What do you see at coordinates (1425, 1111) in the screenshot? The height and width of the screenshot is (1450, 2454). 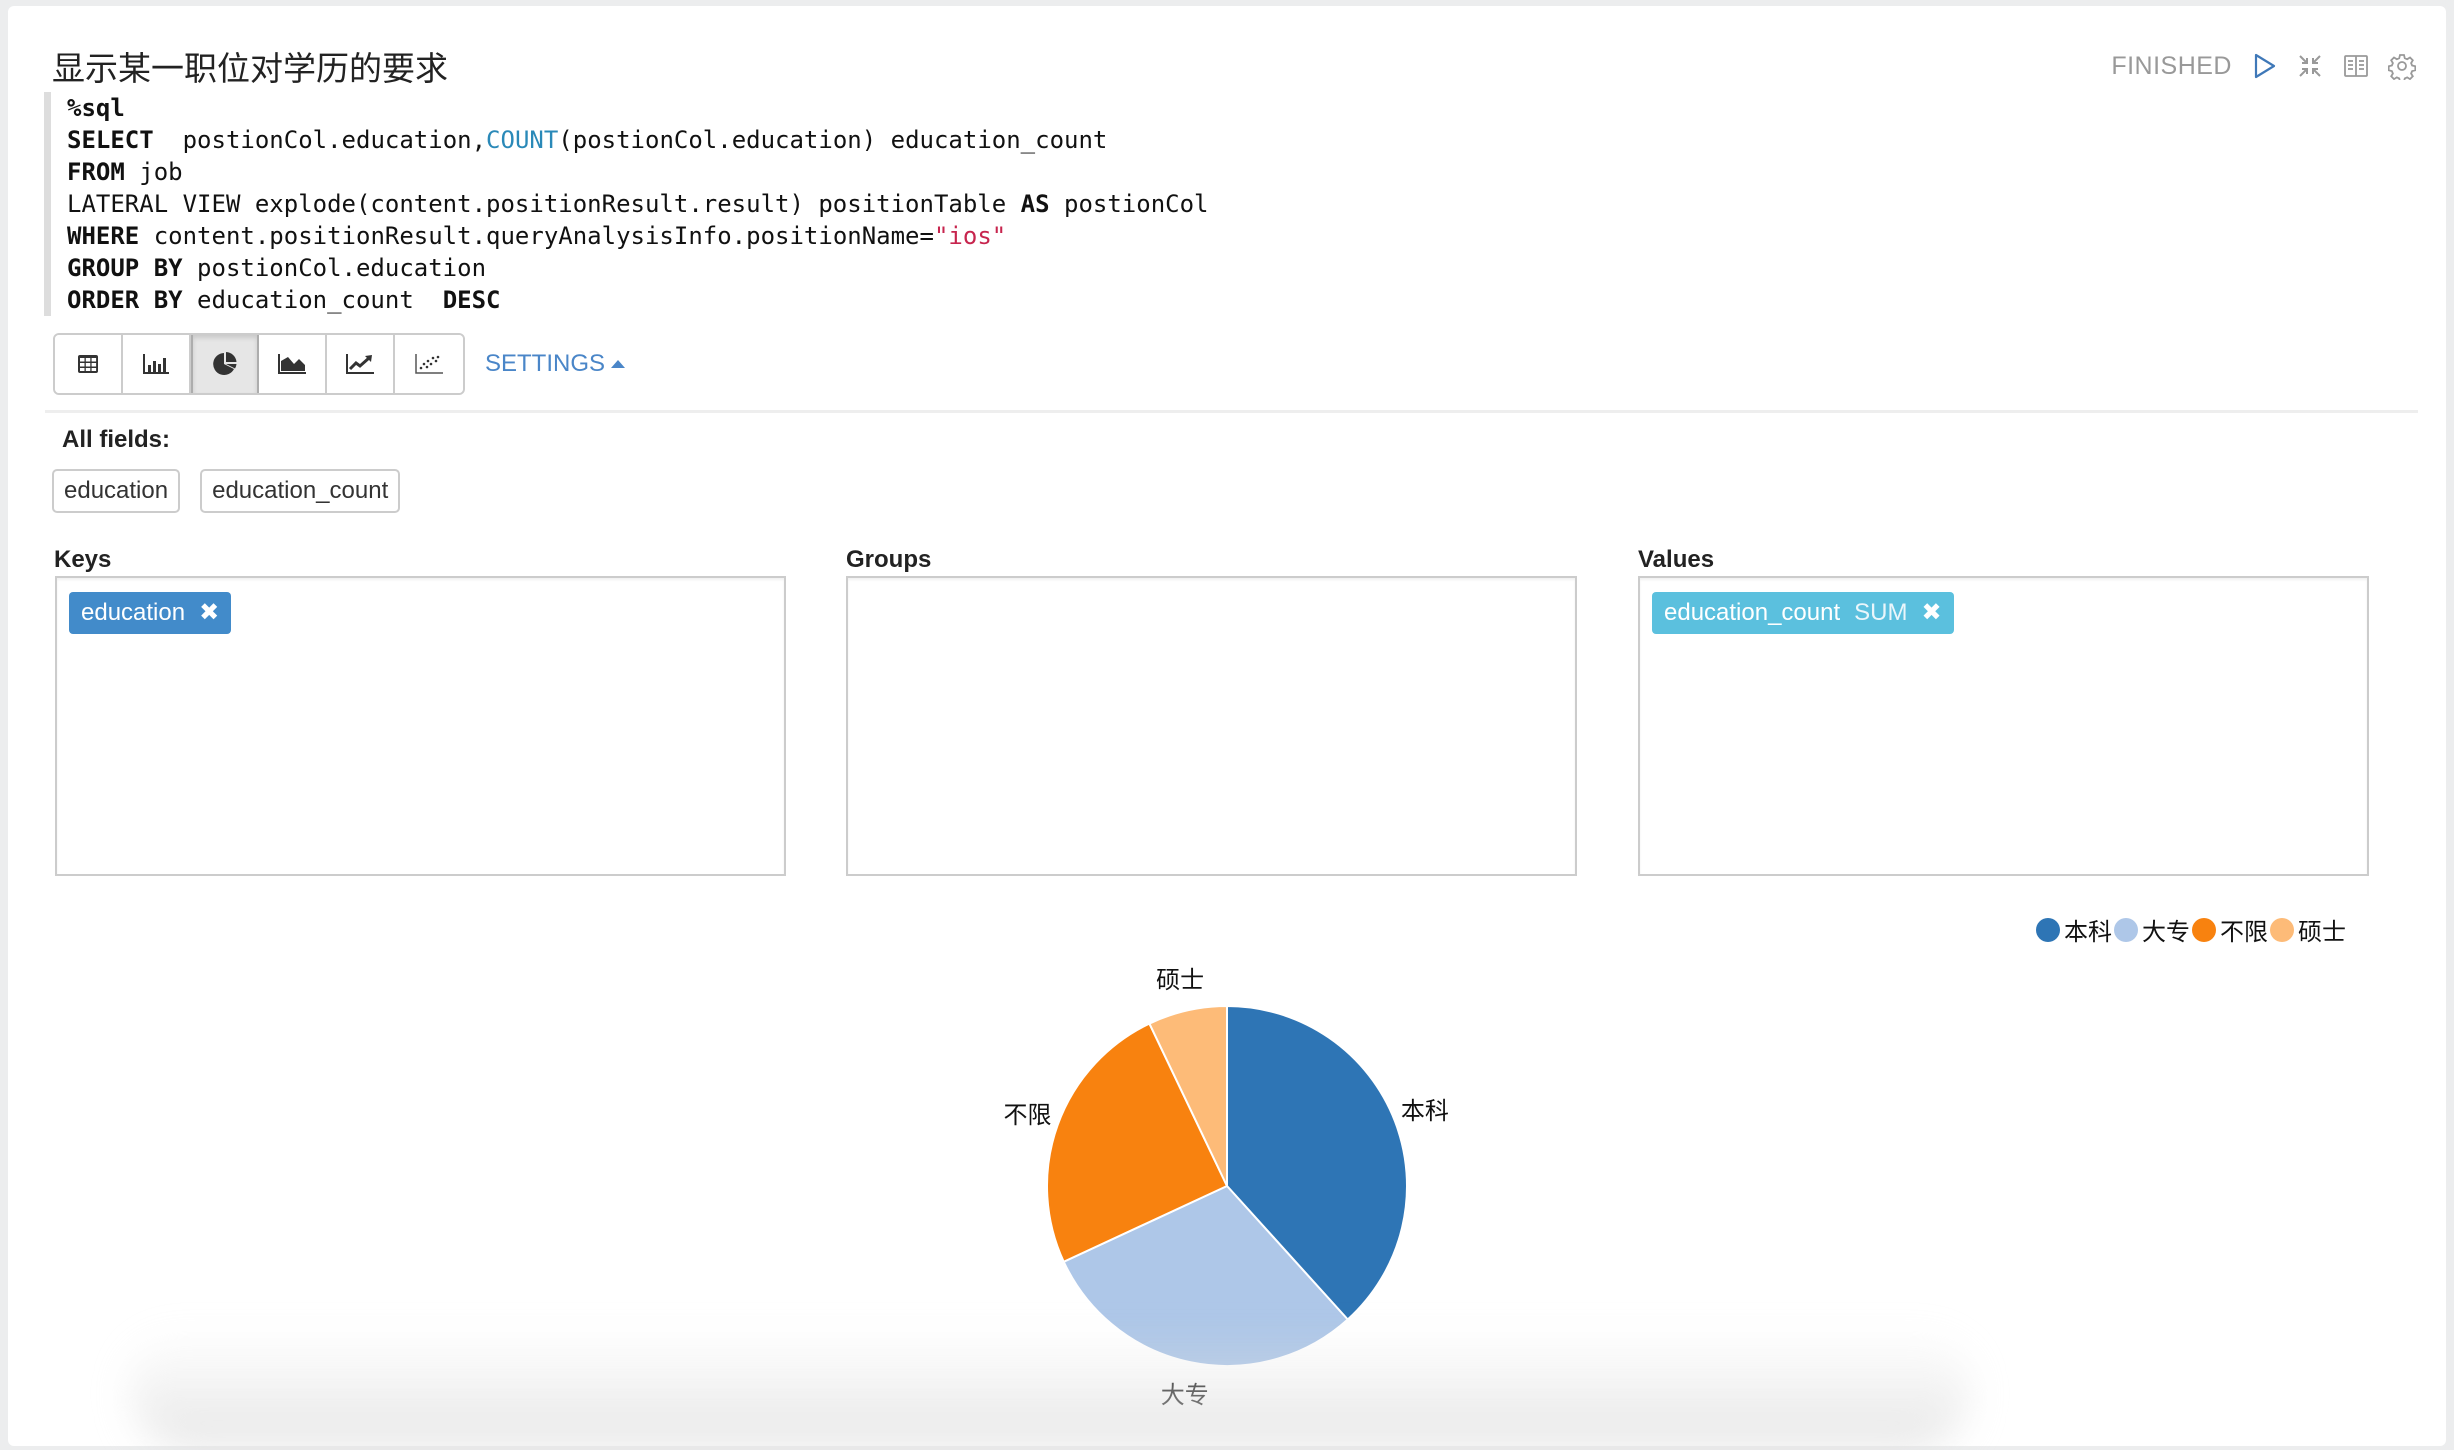 I see `pie-slice-label: 本科` at bounding box center [1425, 1111].